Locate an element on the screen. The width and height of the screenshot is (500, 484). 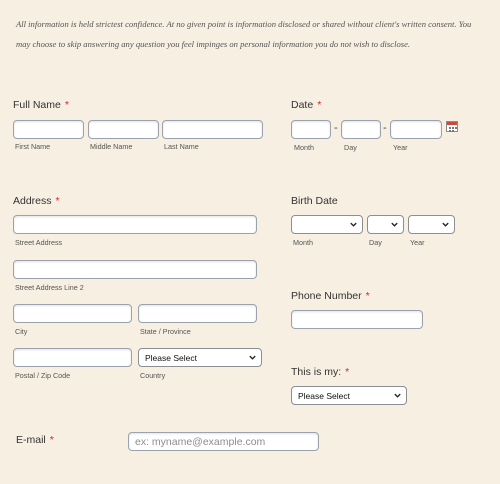
phone-number-label: Phone Number * is located at coordinates (330, 296).